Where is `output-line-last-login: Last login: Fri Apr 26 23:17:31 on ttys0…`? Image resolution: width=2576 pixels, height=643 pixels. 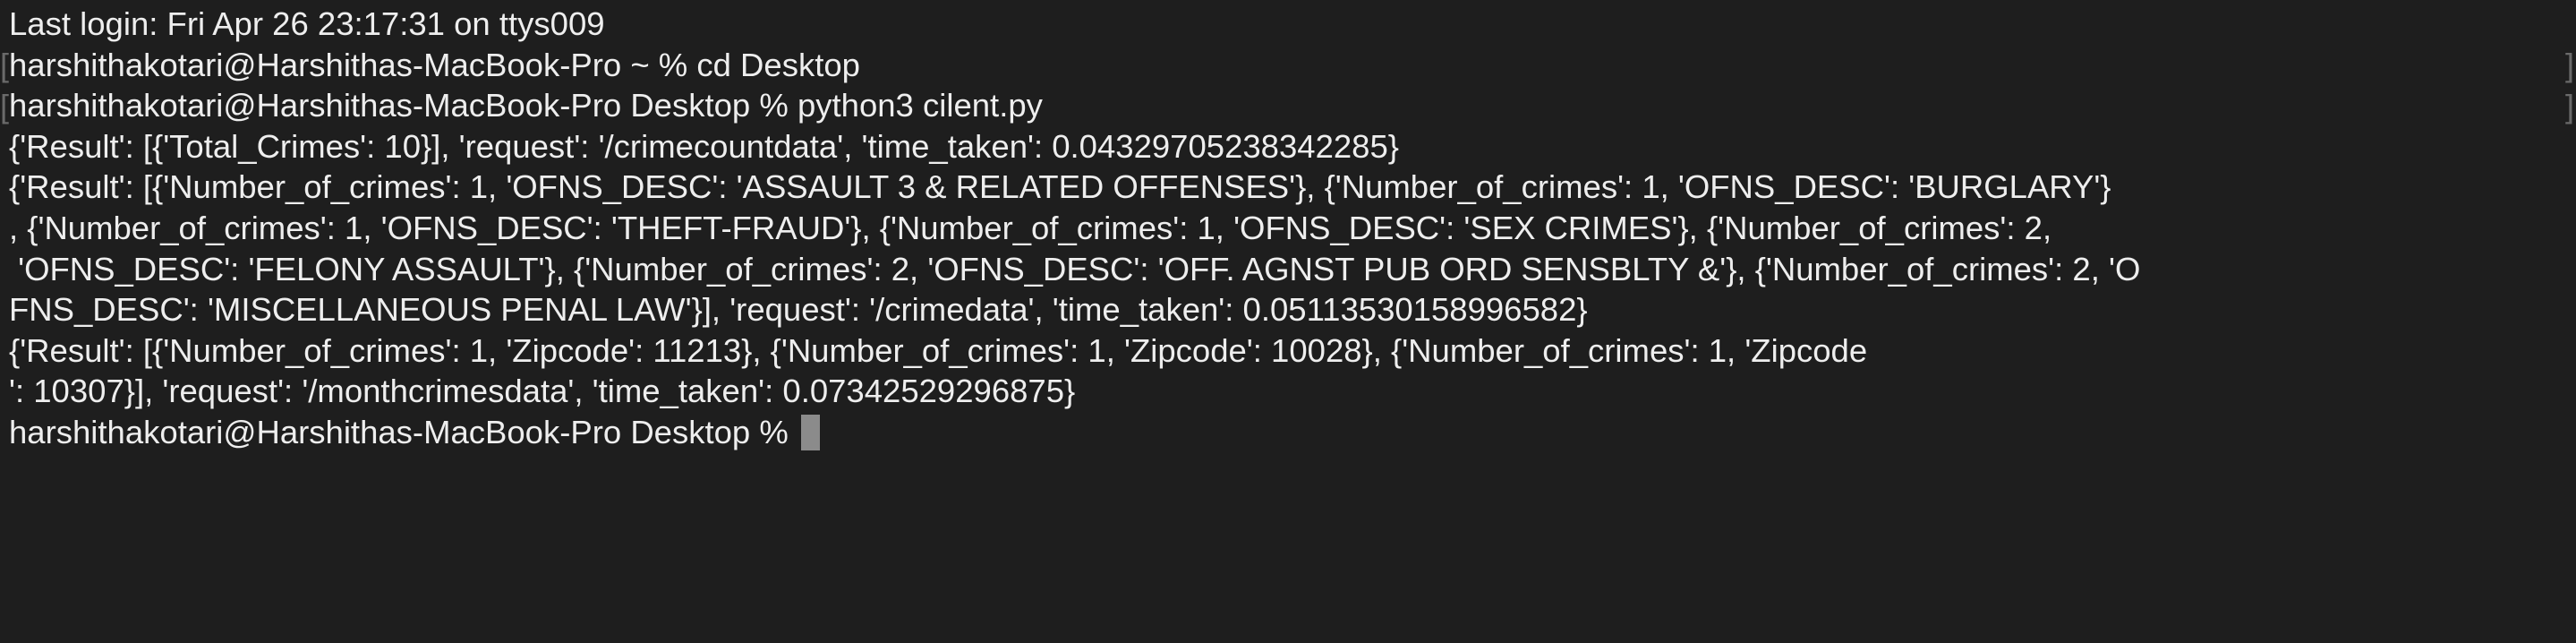
output-line-last-login: Last login: Fri Apr 26 23:17:31 on ttys0… is located at coordinates (307, 24).